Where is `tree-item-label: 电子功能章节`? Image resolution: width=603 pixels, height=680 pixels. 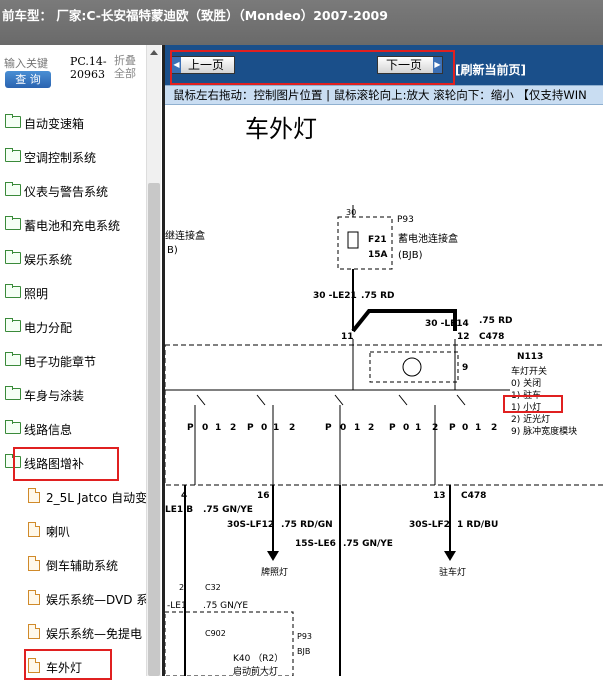
tree-item-label: 电子功能章节 is located at coordinates (60, 362).